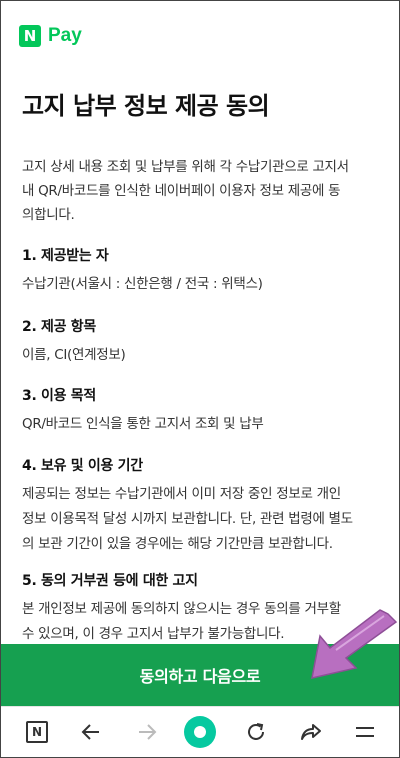 The width and height of the screenshot is (400, 758). Describe the element at coordinates (187, 519) in the screenshot. I see `section-body-line: 정보 이용목적 달성 시까지 보관합니다. 단, 관련 법령에 별도` at that location.